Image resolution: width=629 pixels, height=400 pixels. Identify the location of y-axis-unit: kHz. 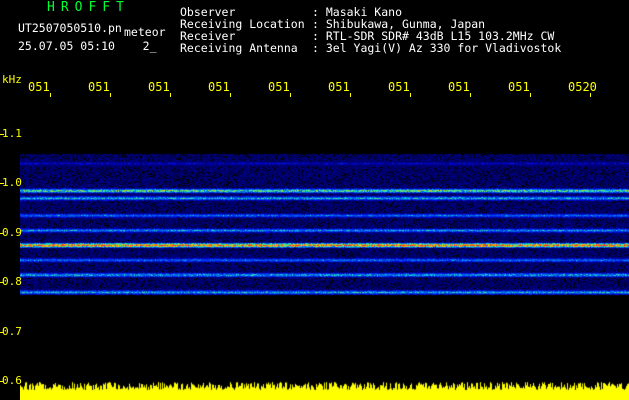
(12, 79).